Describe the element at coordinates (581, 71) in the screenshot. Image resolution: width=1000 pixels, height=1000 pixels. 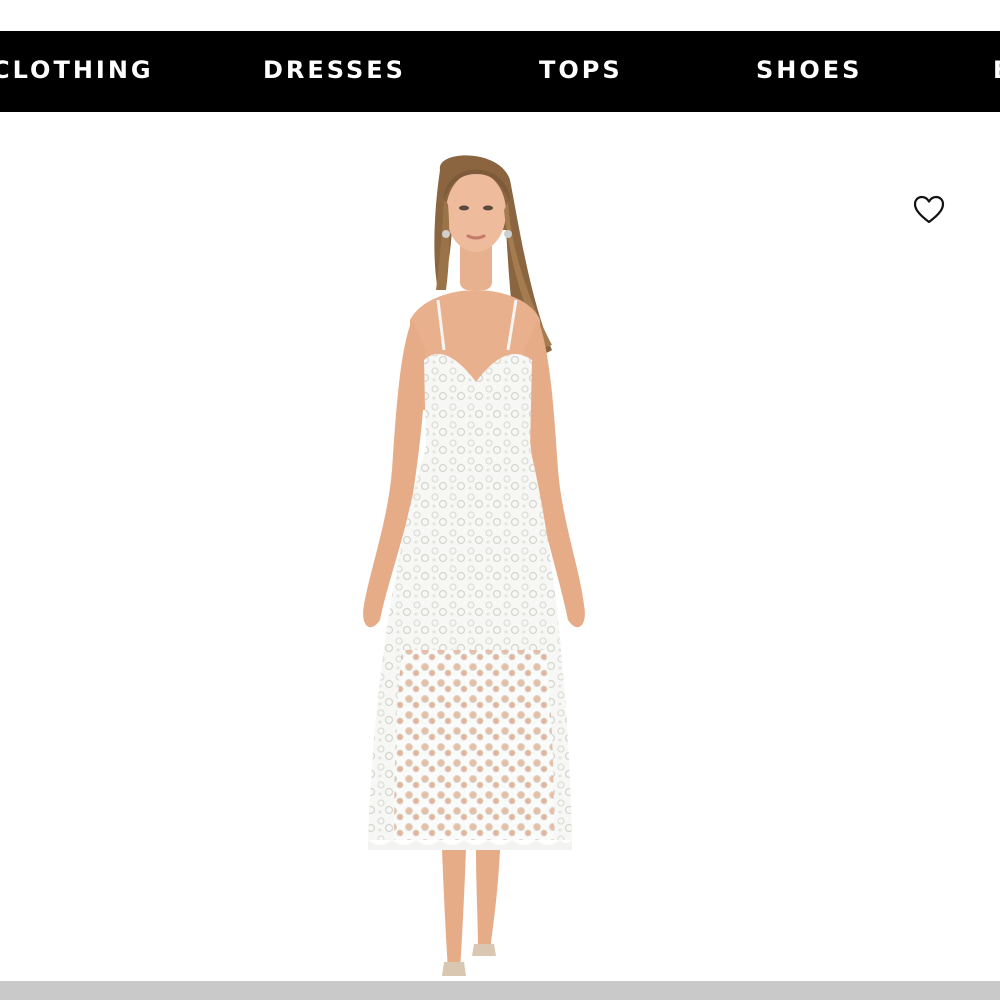
I see `nav-item-tops: TOPS` at that location.